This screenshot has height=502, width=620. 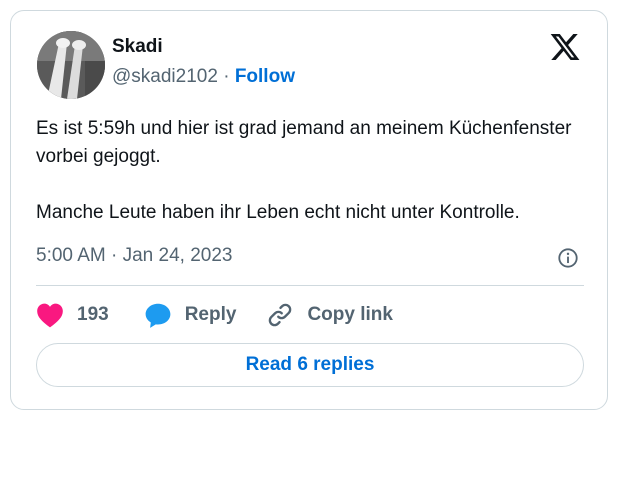 I want to click on info-icon, so click(x=568, y=258).